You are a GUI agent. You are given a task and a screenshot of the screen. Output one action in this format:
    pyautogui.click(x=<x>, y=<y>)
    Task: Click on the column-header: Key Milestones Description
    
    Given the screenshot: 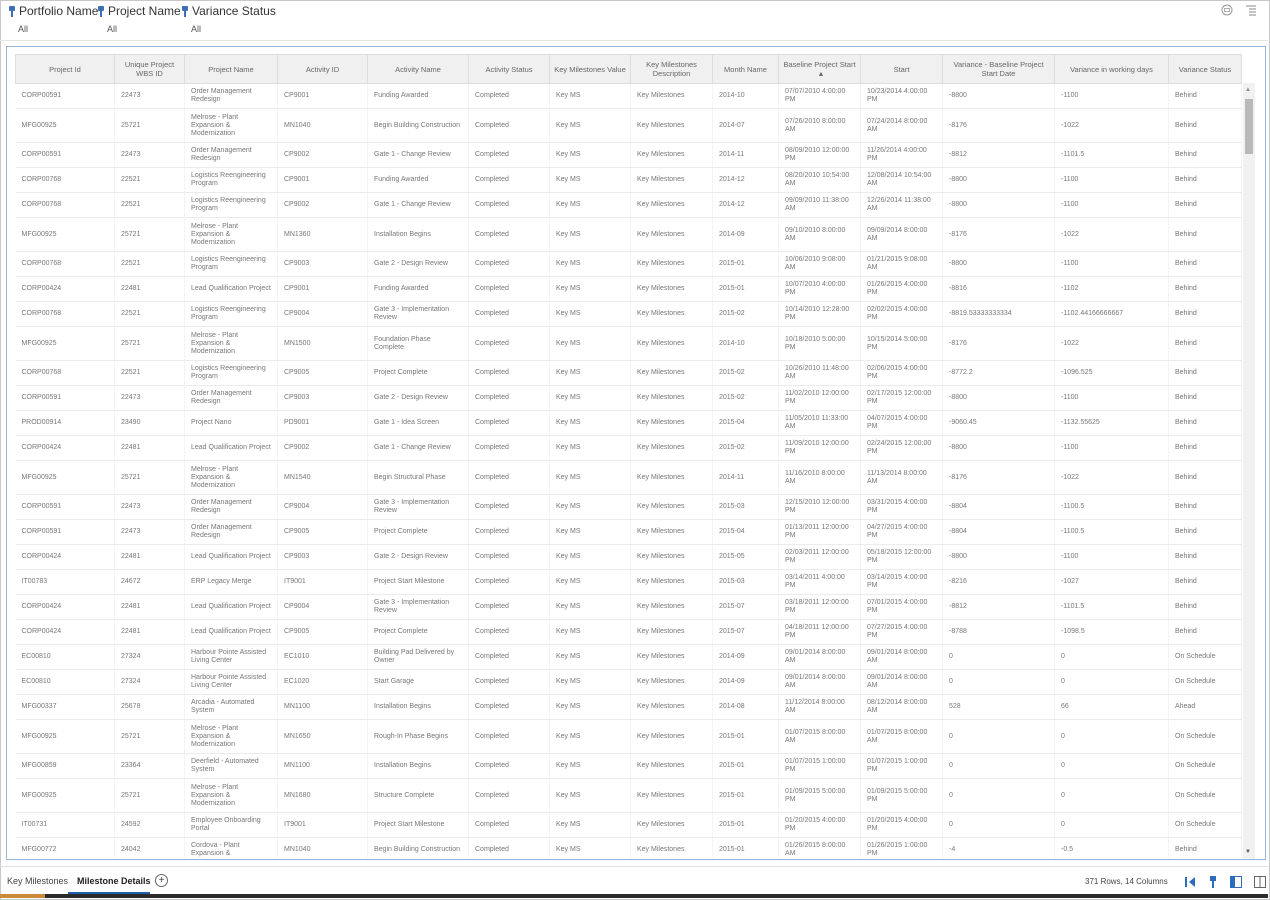 What is the action you would take?
    pyautogui.click(x=671, y=69)
    